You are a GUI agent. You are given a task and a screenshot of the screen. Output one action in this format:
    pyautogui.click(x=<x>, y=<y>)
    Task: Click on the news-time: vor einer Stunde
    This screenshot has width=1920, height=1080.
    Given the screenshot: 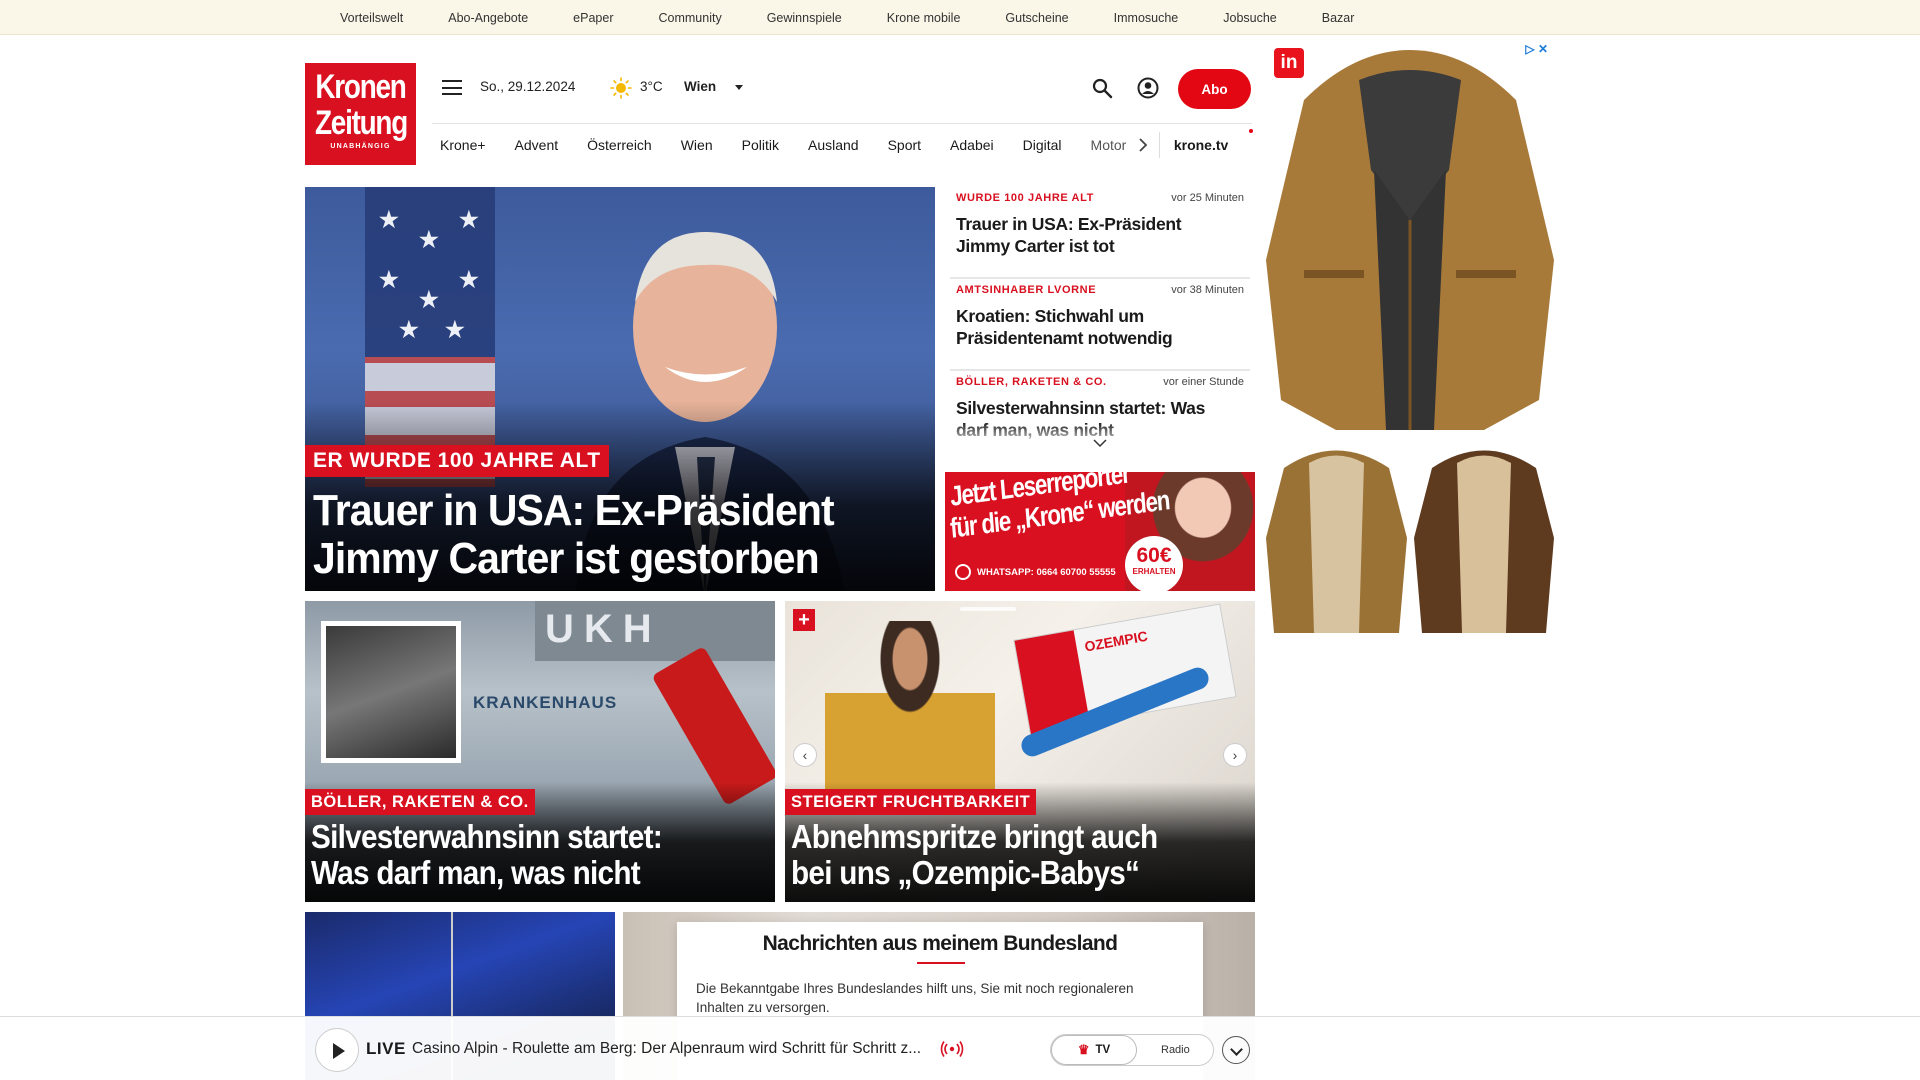 What is the action you would take?
    pyautogui.click(x=1203, y=382)
    